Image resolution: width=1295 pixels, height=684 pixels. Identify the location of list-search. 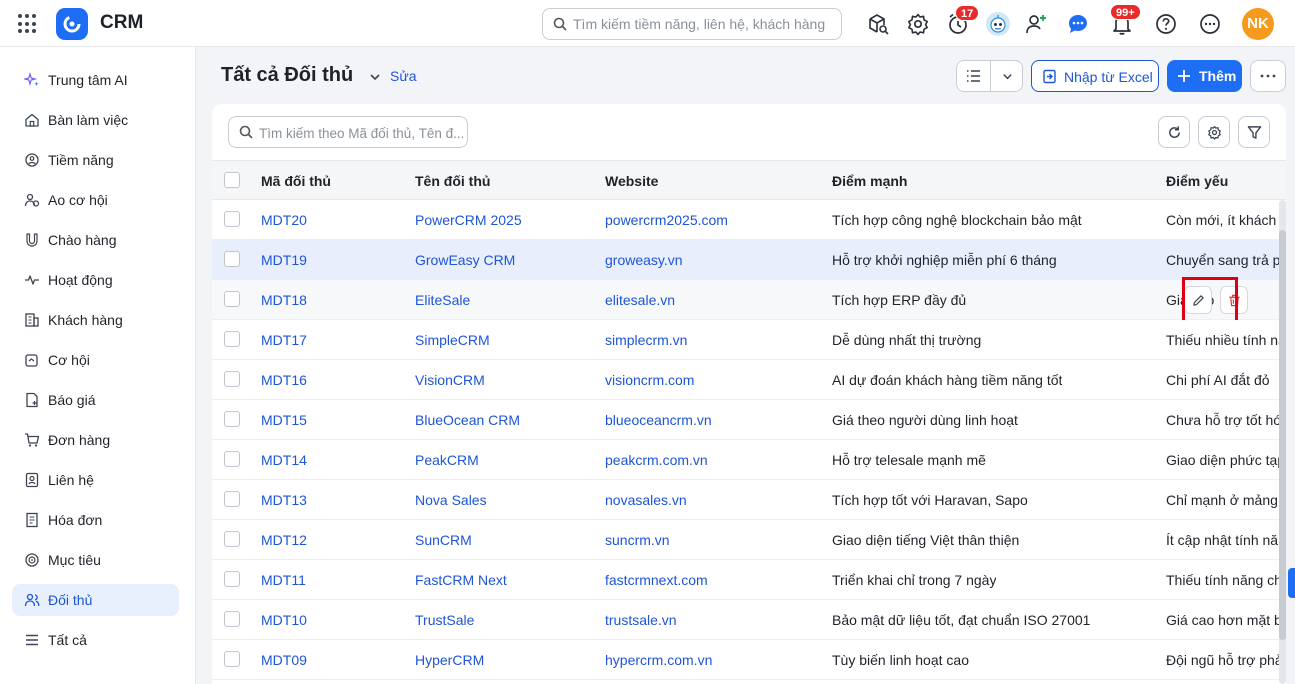
(348, 132).